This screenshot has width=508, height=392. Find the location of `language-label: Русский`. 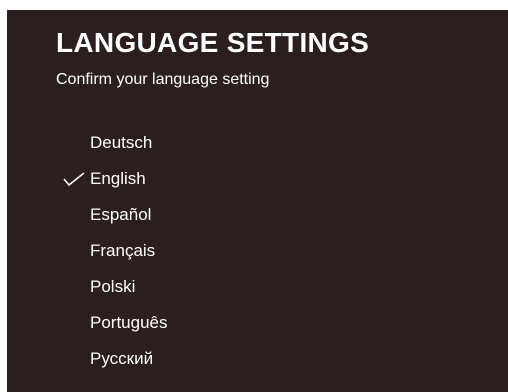

language-label: Русский is located at coordinates (122, 358).